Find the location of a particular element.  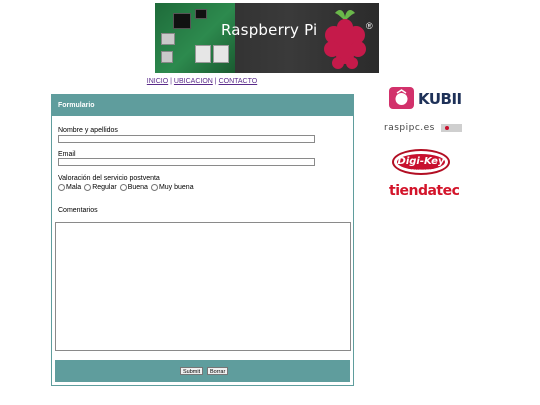

digikey-logo-text: Digi-Key is located at coordinates (421, 162).